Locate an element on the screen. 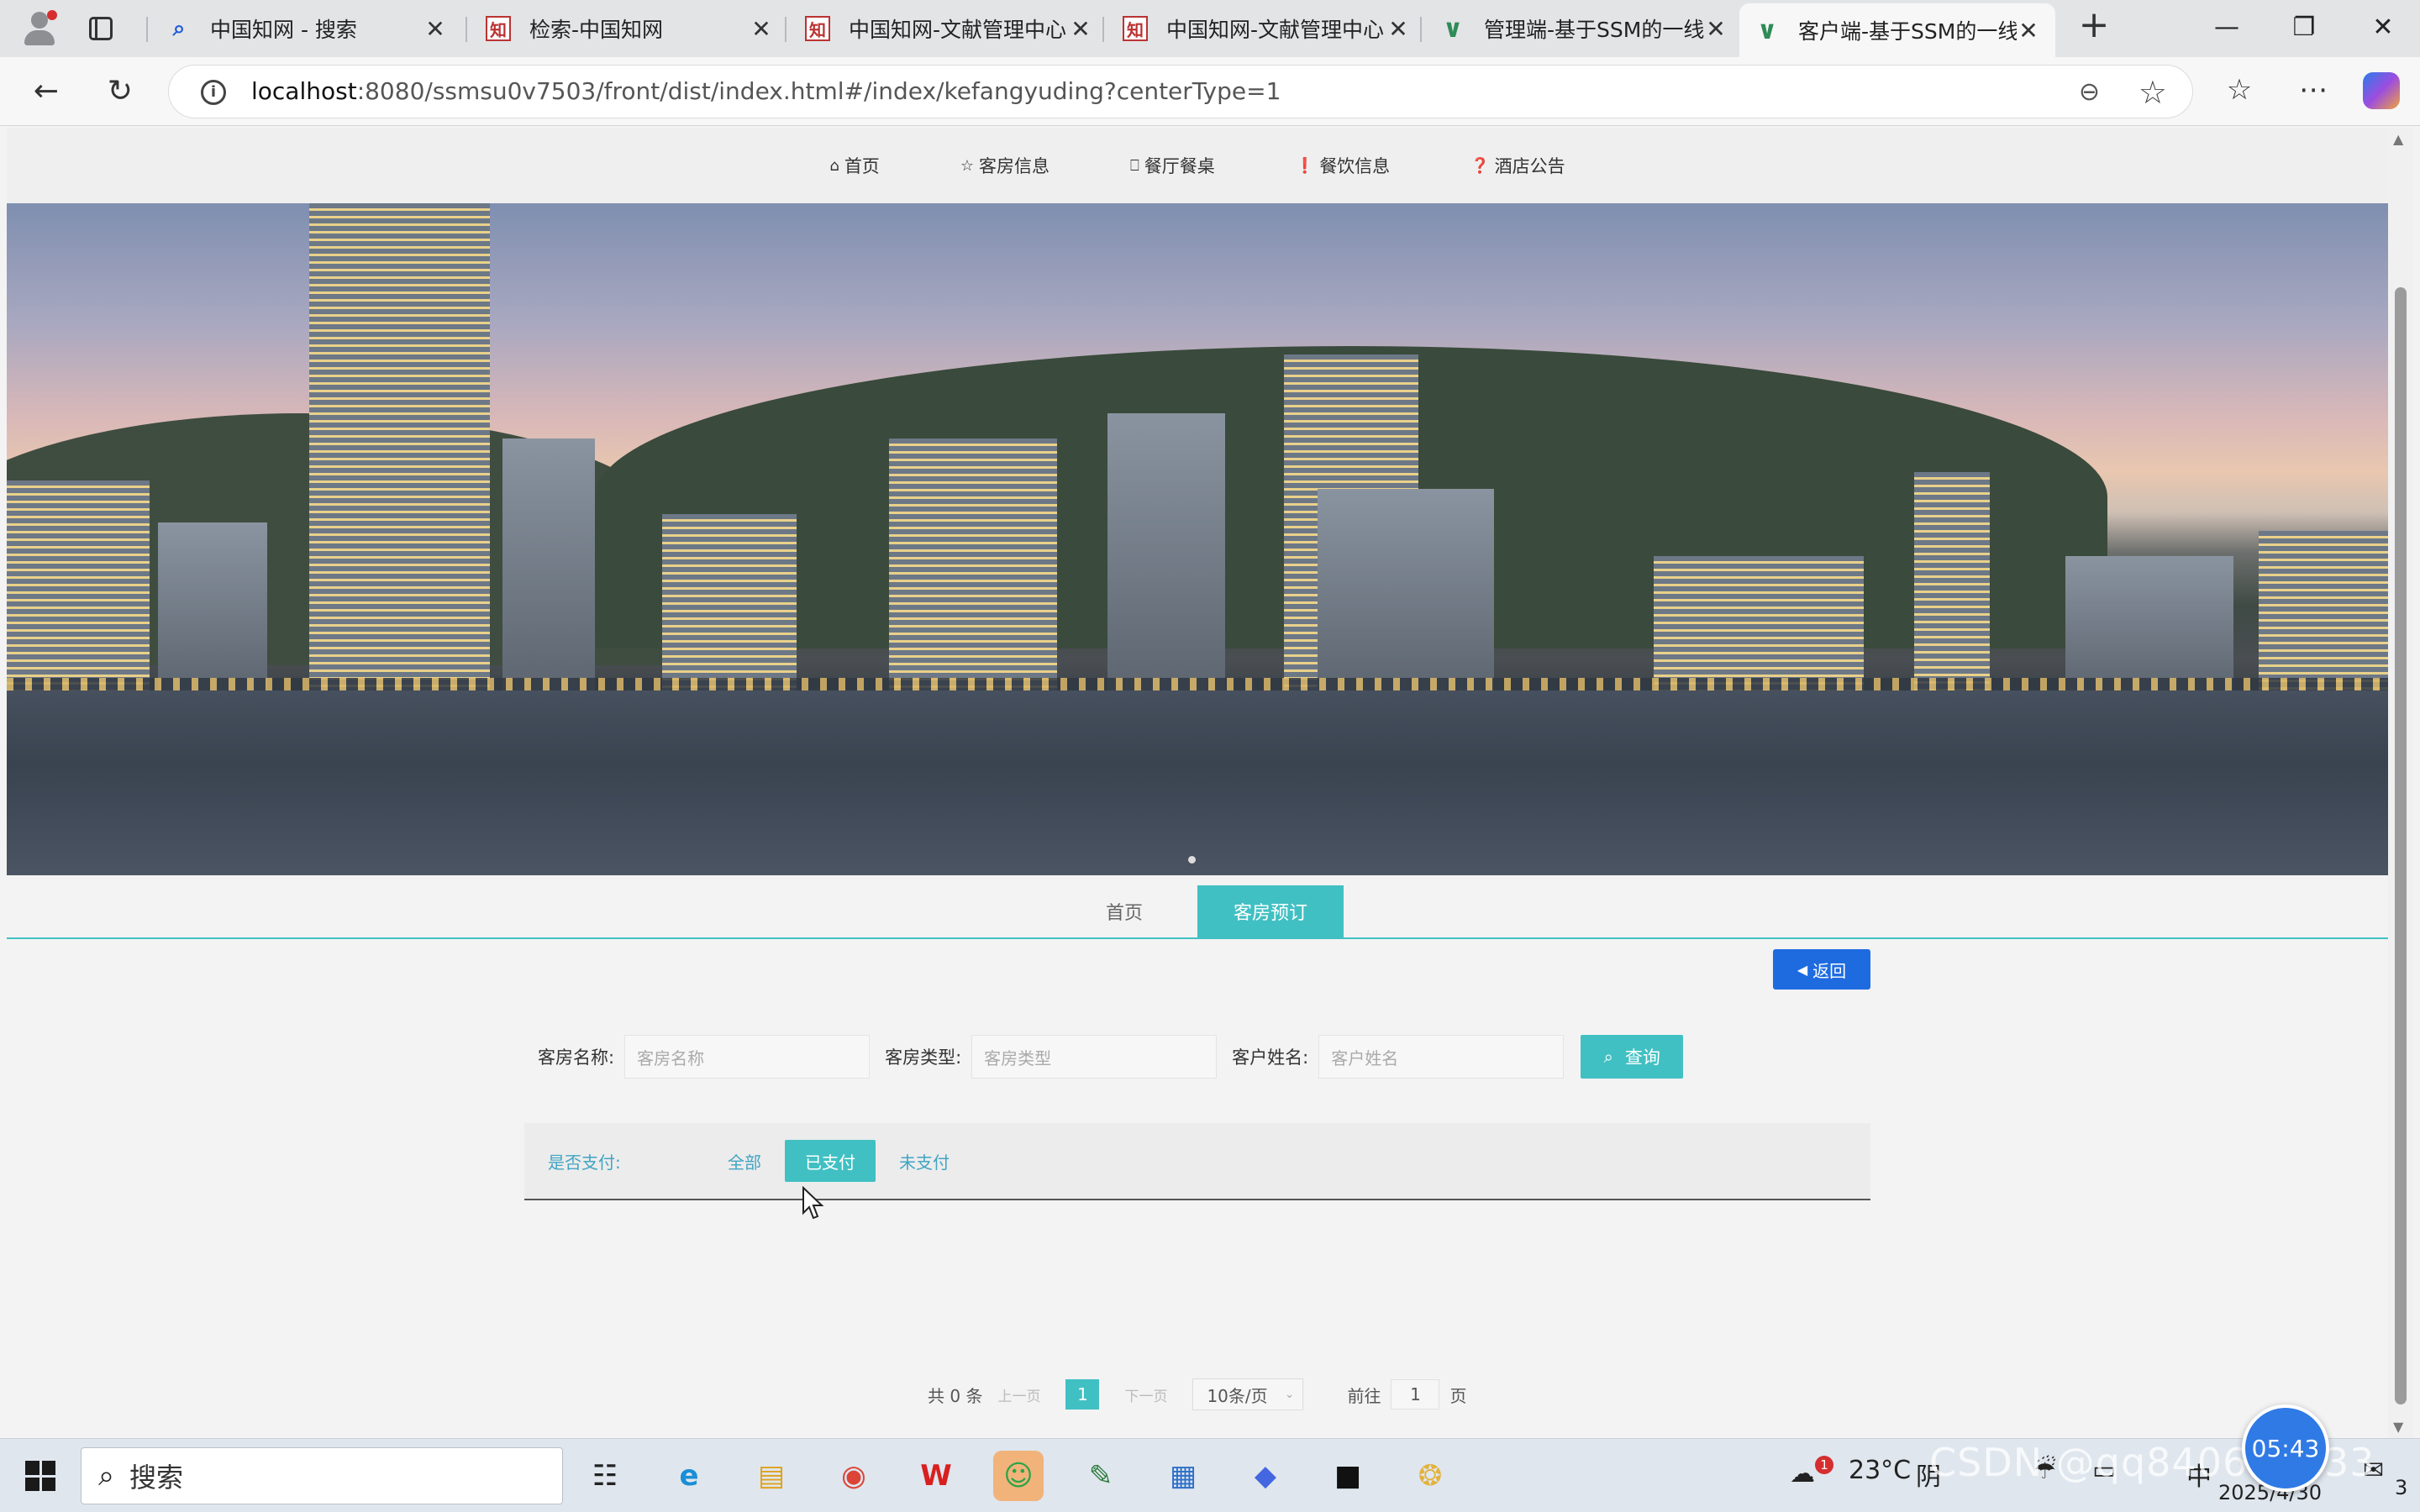 This screenshot has height=1512, width=2420. query-label: 查询 is located at coordinates (1642, 1057).